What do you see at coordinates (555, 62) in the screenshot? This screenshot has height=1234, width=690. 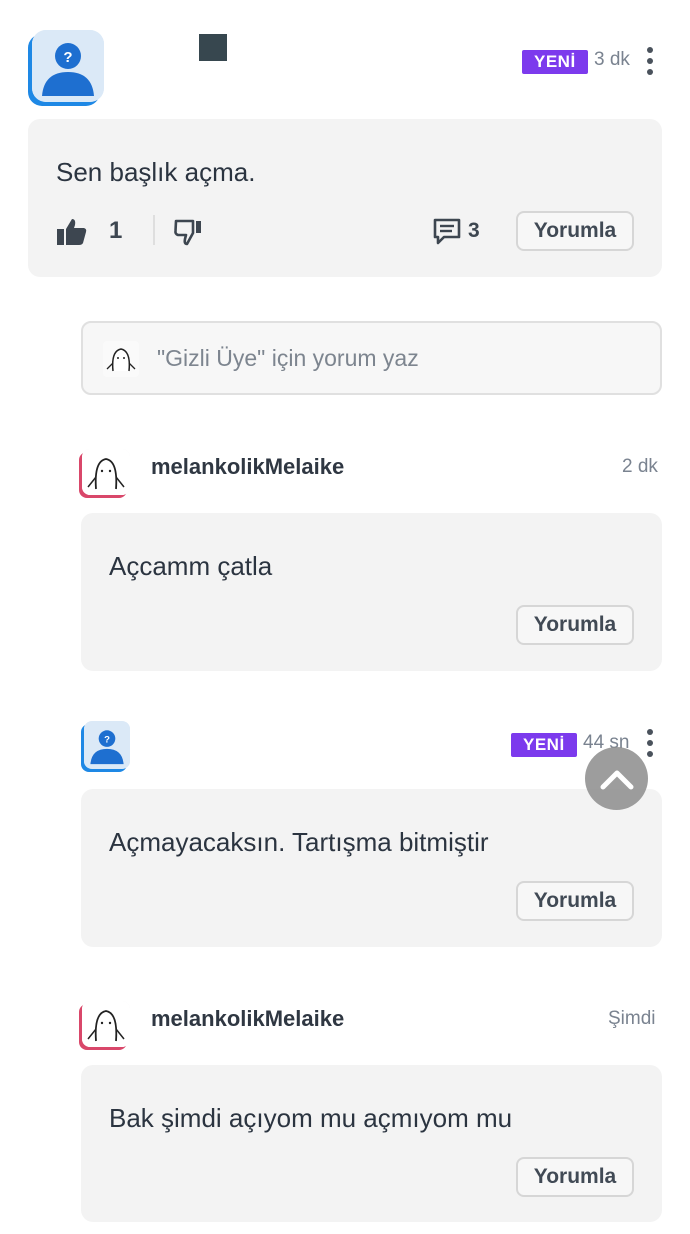 I see `new-badge: YENİ` at bounding box center [555, 62].